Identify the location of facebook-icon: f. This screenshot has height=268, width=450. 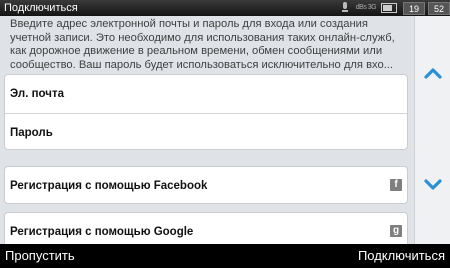
(396, 185).